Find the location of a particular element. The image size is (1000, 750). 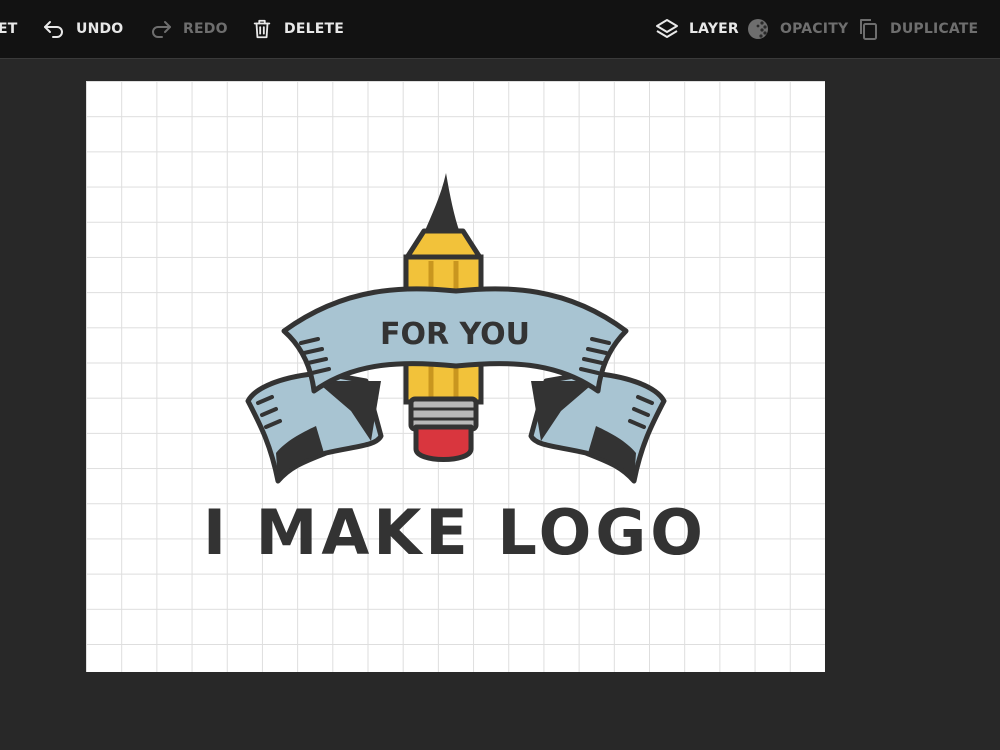

duplicate-label: DUPLICATE is located at coordinates (934, 29).